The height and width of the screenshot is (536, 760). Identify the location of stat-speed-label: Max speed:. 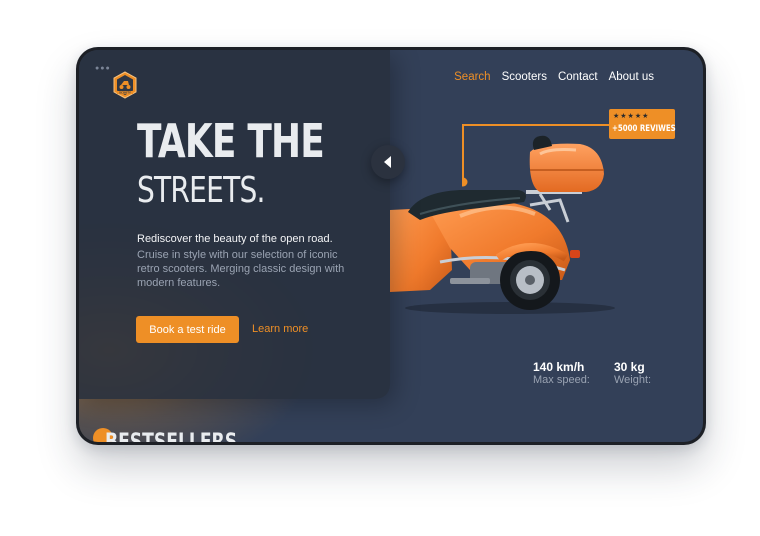
(561, 380).